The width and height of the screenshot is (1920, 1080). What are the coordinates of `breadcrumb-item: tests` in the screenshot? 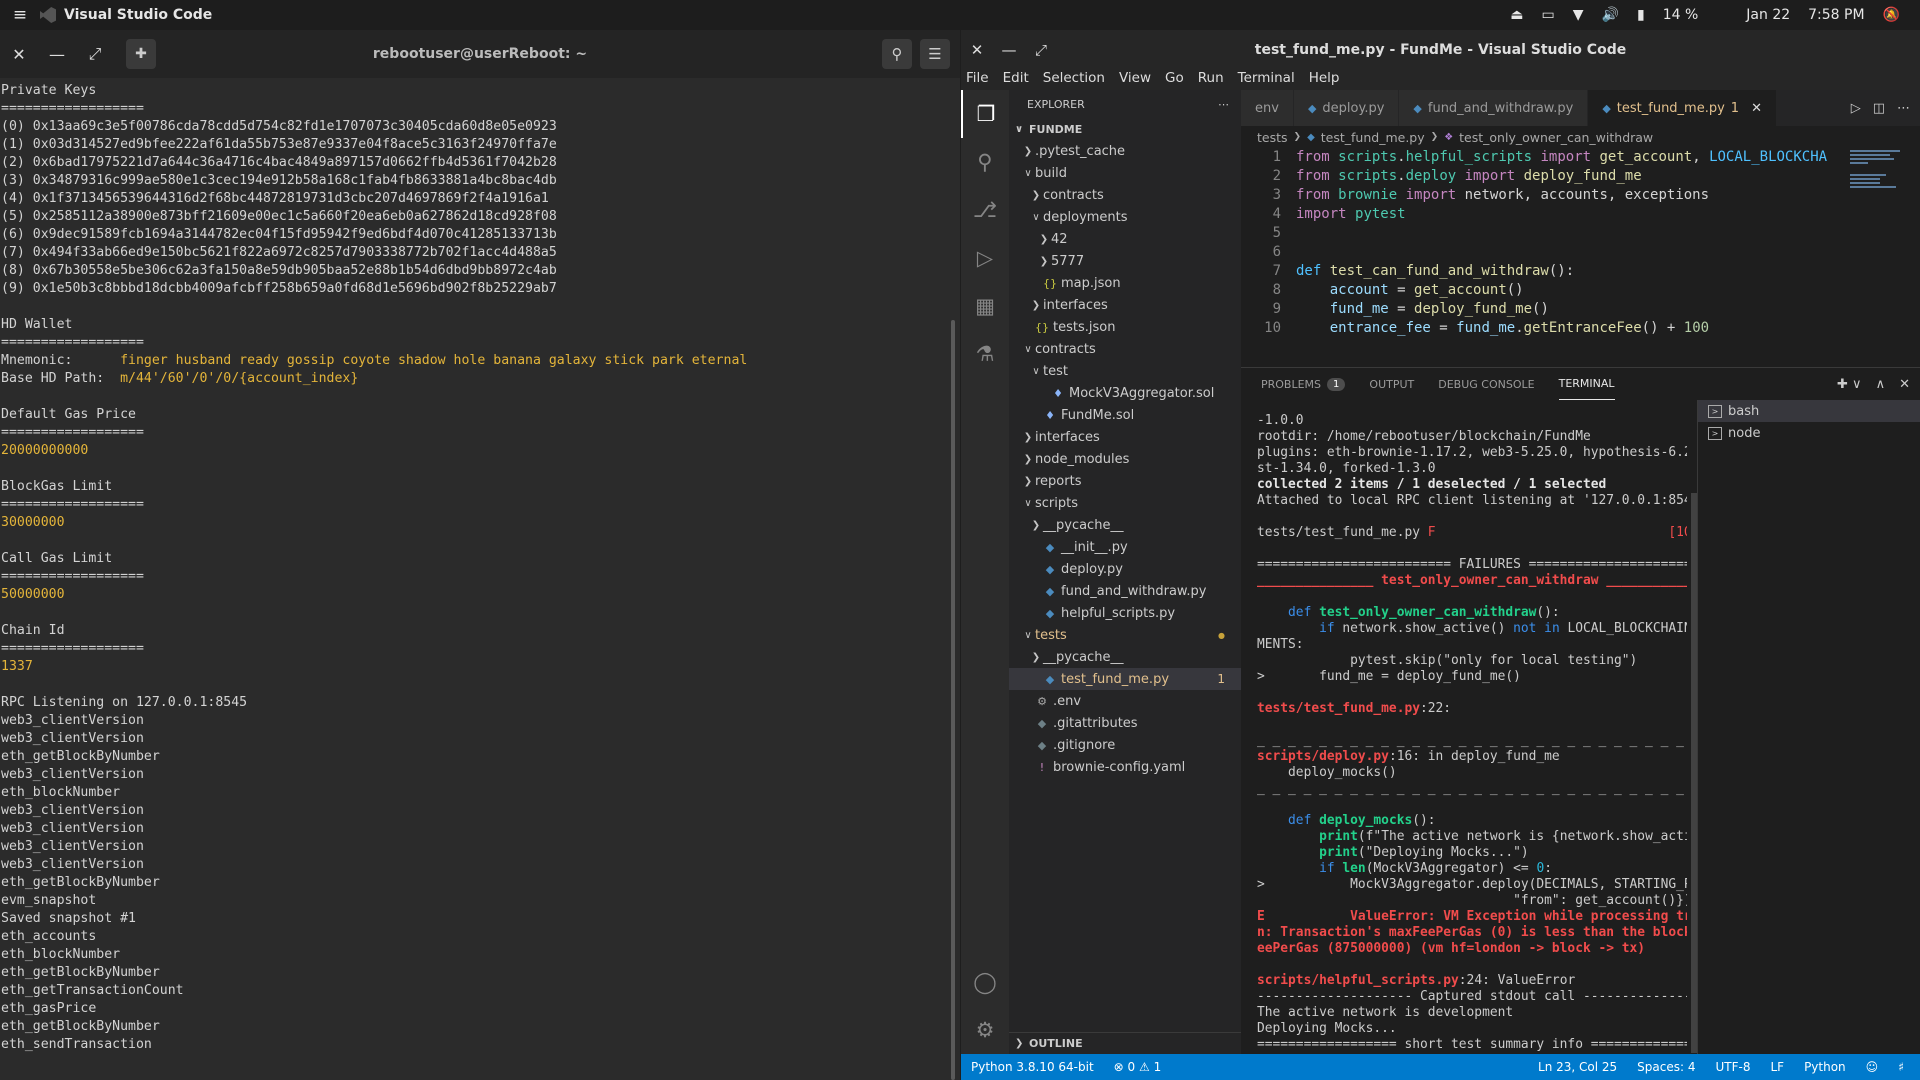 It's located at (1272, 137).